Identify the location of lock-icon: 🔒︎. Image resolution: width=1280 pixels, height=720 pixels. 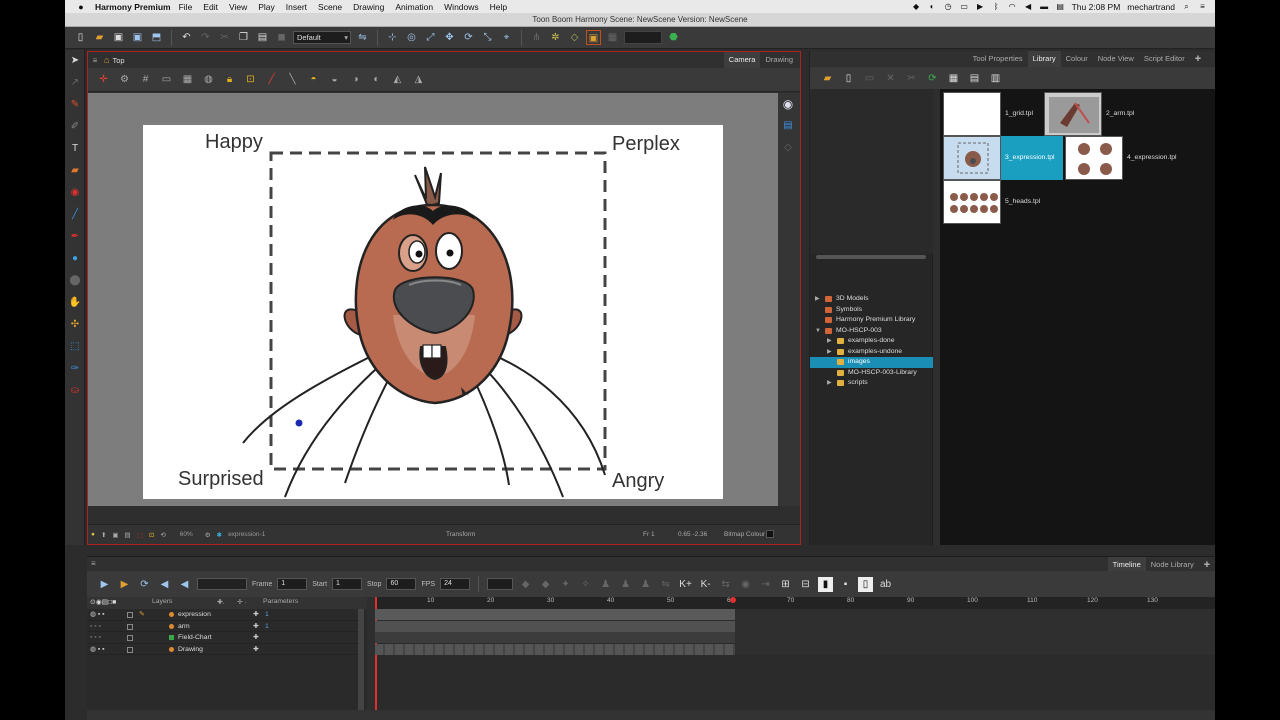
(229, 79).